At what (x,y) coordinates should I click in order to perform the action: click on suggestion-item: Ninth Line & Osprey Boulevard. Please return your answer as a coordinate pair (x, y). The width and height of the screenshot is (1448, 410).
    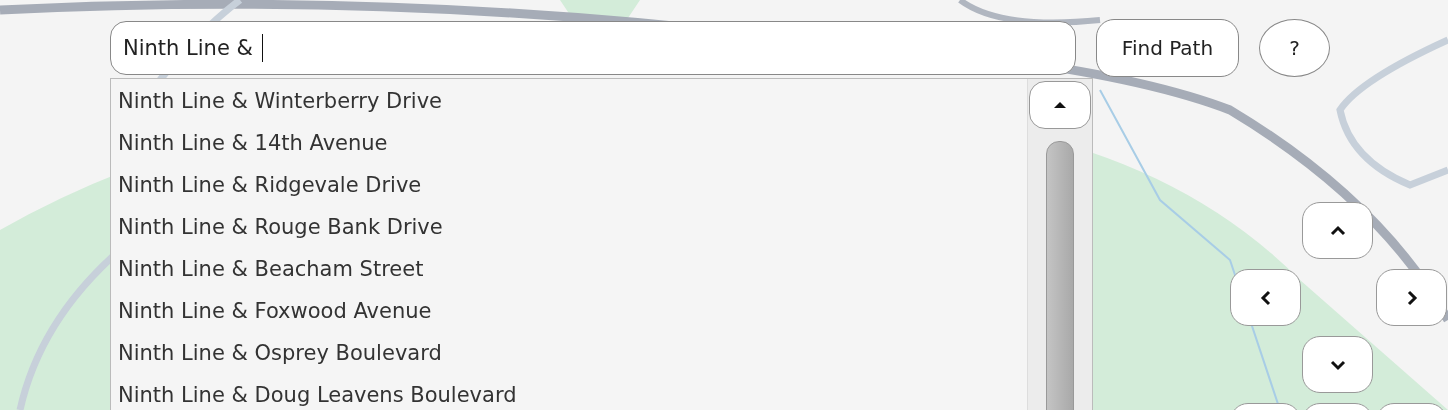
    Looking at the image, I should click on (569, 353).